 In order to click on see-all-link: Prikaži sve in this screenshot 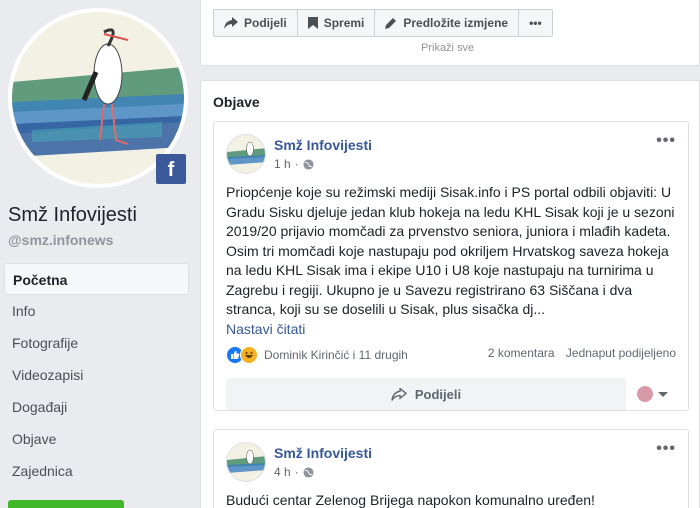, I will do `click(447, 48)`.